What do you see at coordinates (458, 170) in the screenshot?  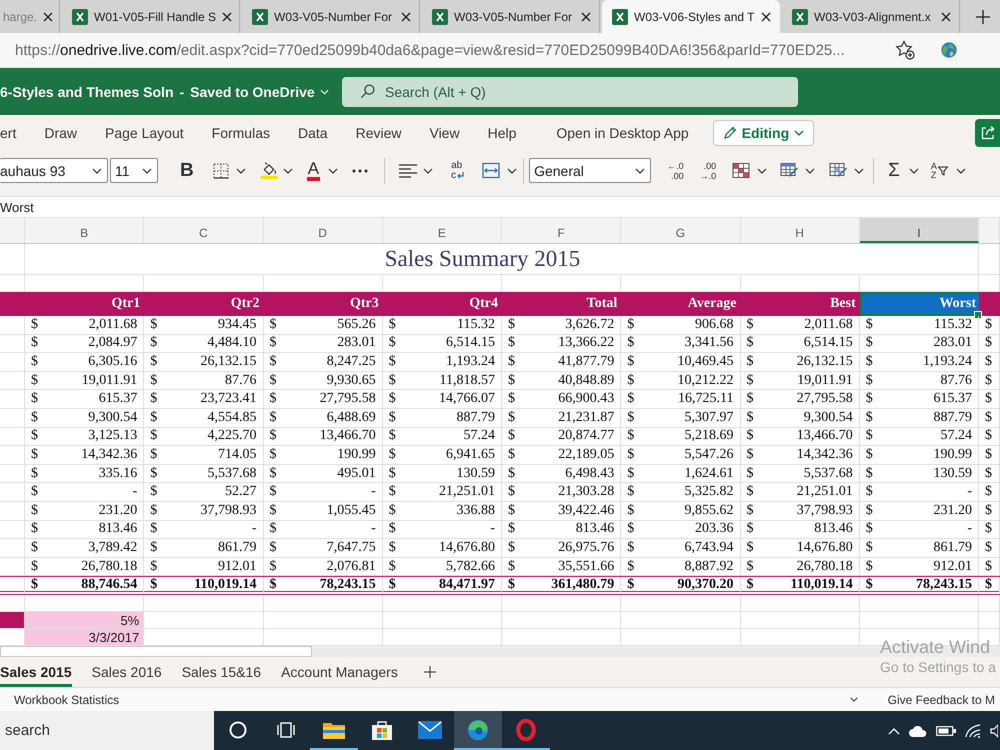 I see `wrap-text-button: ab c` at bounding box center [458, 170].